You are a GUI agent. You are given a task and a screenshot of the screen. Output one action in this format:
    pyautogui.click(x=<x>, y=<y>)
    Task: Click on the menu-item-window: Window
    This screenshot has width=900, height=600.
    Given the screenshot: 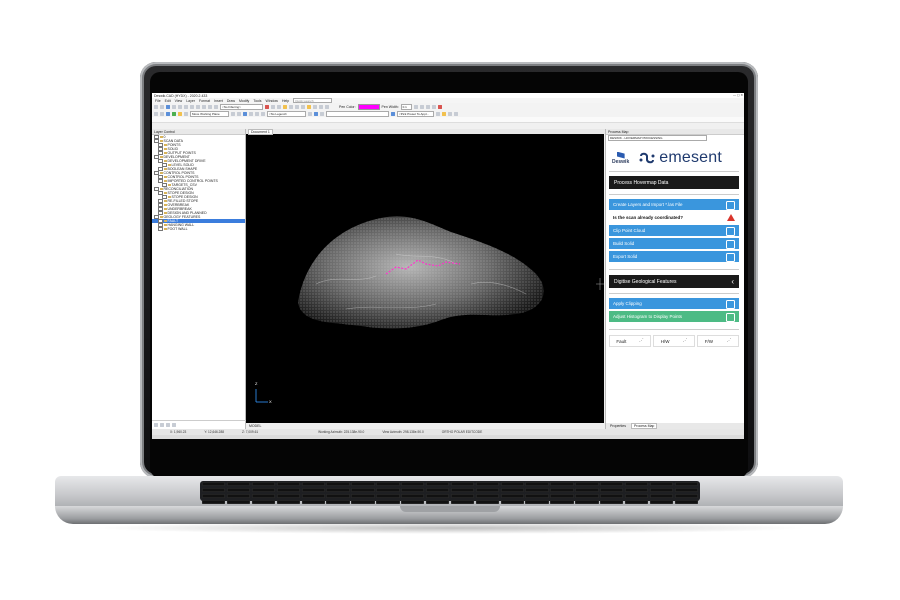 What is the action you would take?
    pyautogui.click(x=271, y=101)
    